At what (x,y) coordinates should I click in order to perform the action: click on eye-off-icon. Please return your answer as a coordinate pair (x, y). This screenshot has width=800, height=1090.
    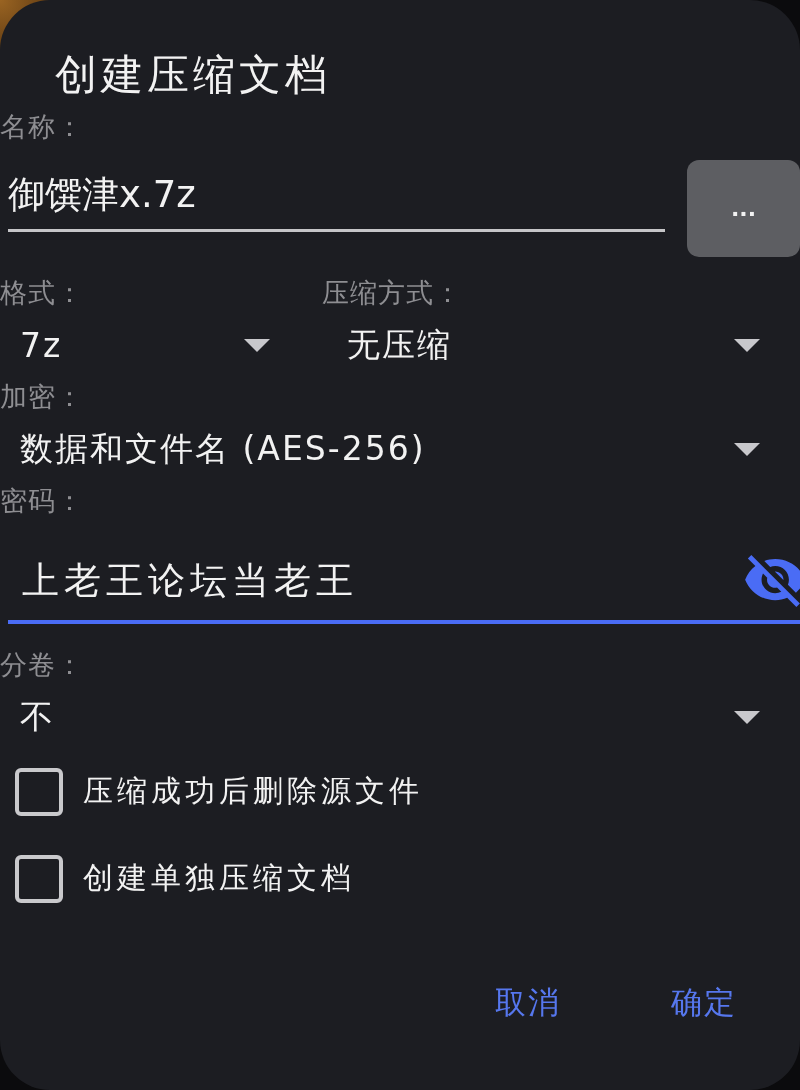
    Looking at the image, I should click on (772, 580).